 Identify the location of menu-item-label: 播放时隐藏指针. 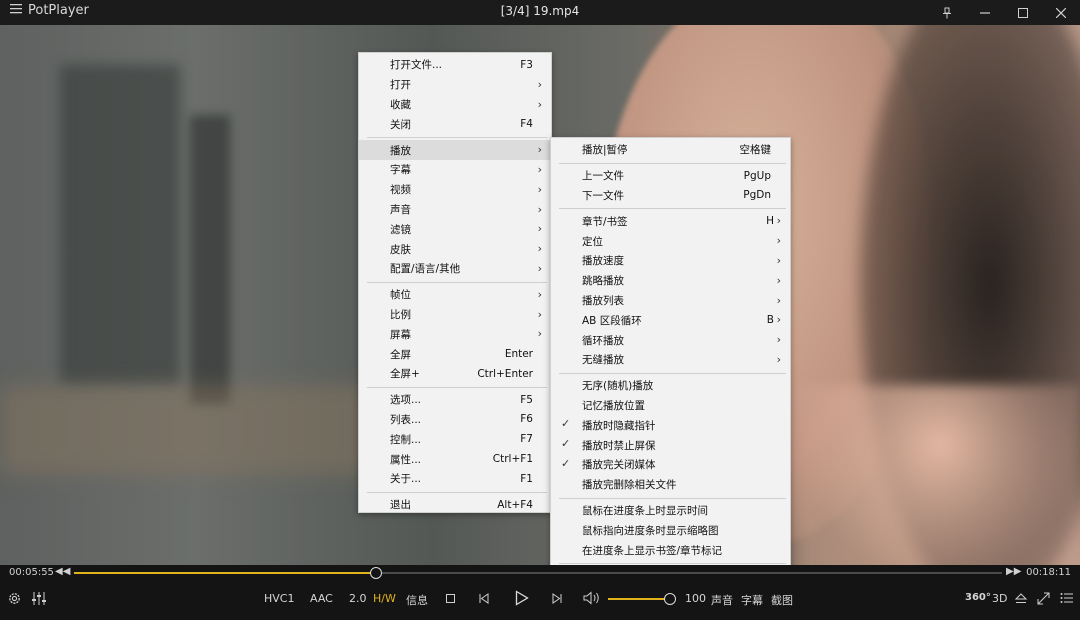
(619, 425).